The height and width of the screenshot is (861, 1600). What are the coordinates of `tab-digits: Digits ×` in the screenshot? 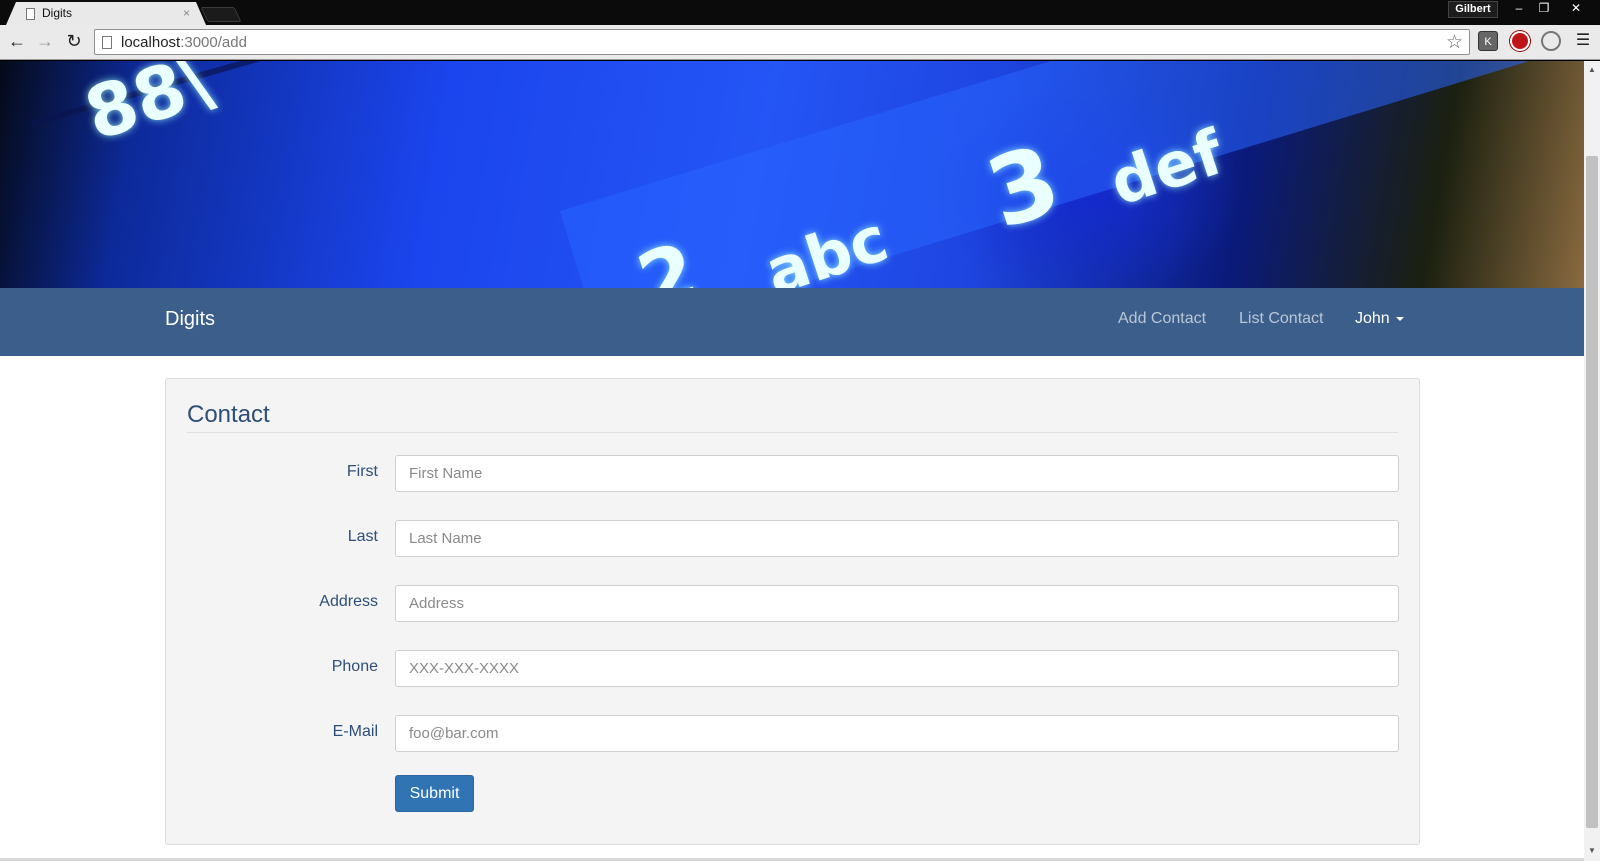 It's located at (106, 13).